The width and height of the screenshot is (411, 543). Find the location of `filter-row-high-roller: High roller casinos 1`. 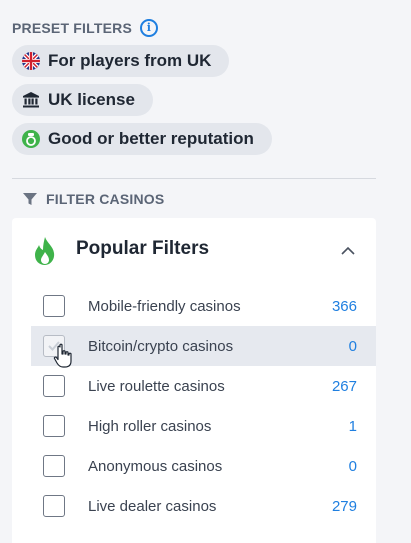

filter-row-high-roller: High roller casinos 1 is located at coordinates (203, 426).